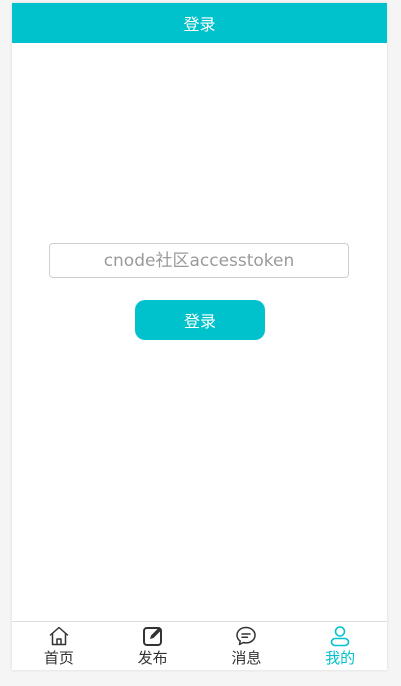  What do you see at coordinates (246, 636) in the screenshot?
I see `message-icon` at bounding box center [246, 636].